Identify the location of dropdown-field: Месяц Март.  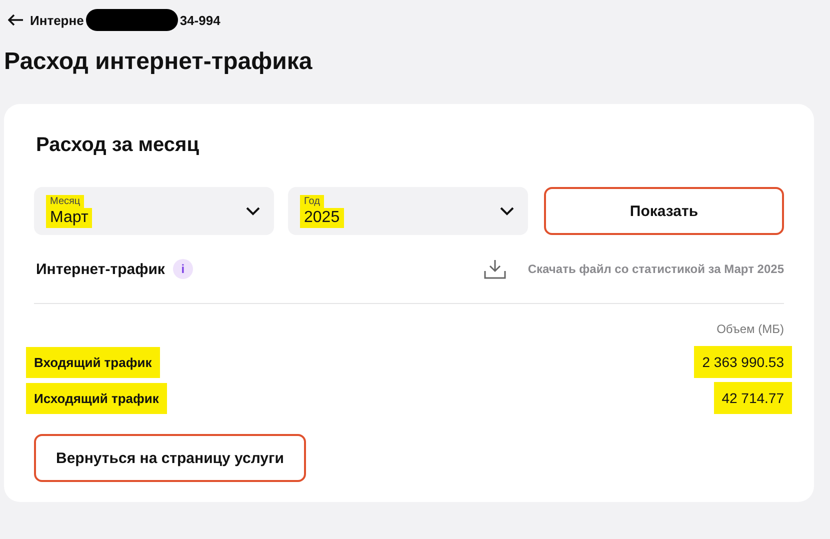
(154, 211).